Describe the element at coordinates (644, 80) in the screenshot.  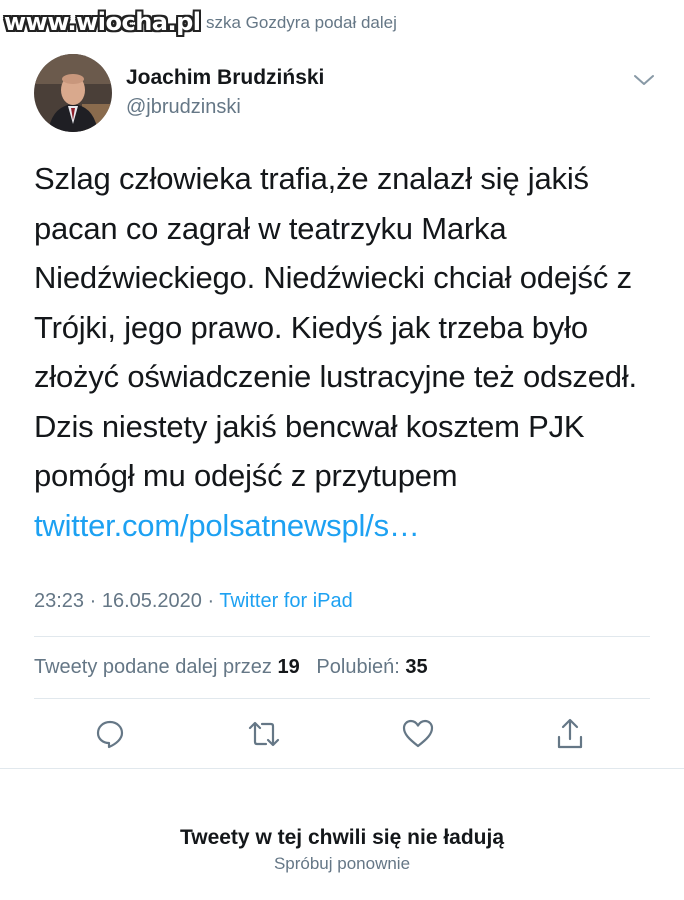
I see `chevron-down-icon` at that location.